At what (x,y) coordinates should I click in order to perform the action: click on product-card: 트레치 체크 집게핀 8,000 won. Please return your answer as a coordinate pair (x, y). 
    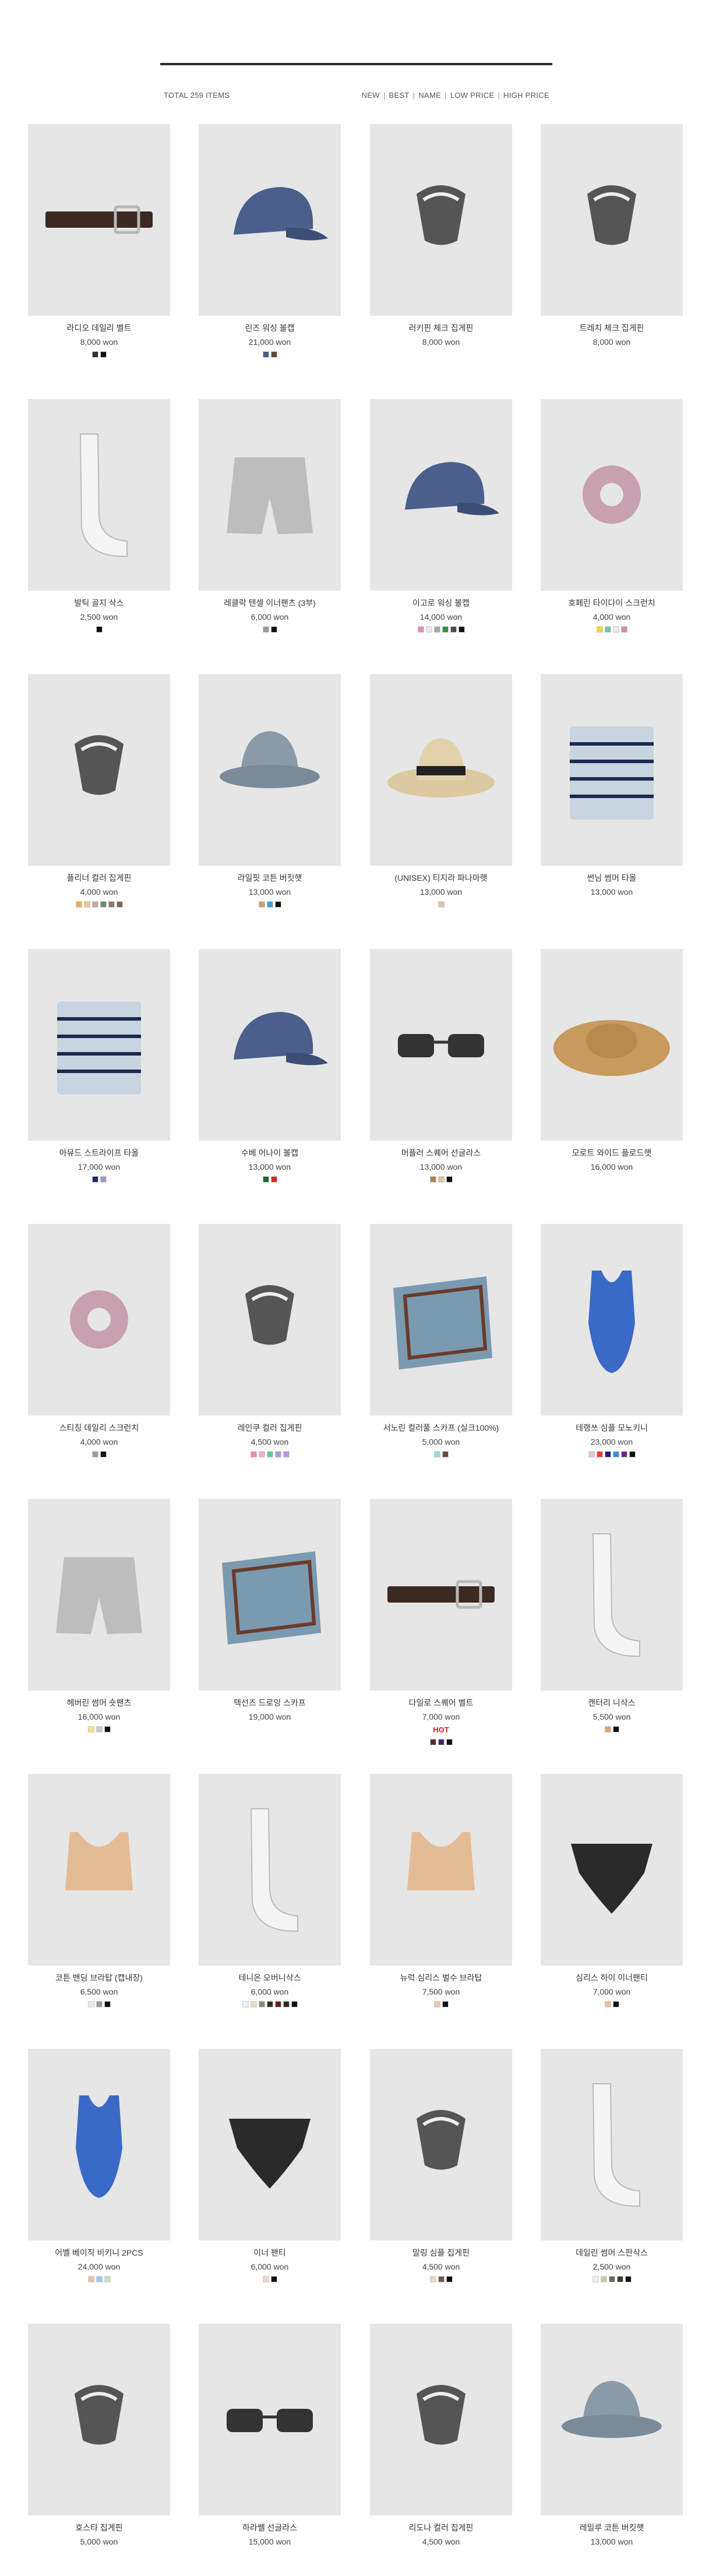
    Looking at the image, I should click on (612, 241).